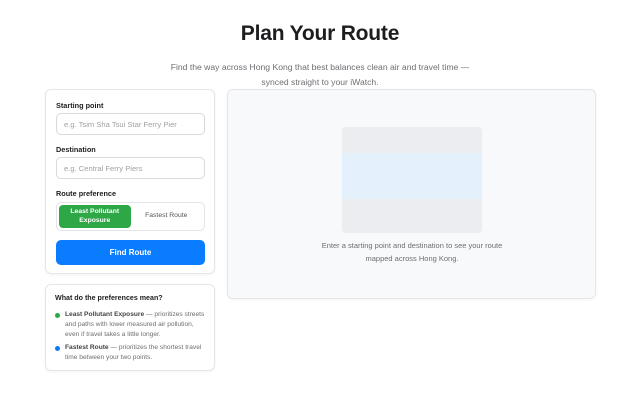 The width and height of the screenshot is (640, 400). What do you see at coordinates (95, 216) in the screenshot?
I see `option-least-pollutant: Least Pollutant Exposure` at bounding box center [95, 216].